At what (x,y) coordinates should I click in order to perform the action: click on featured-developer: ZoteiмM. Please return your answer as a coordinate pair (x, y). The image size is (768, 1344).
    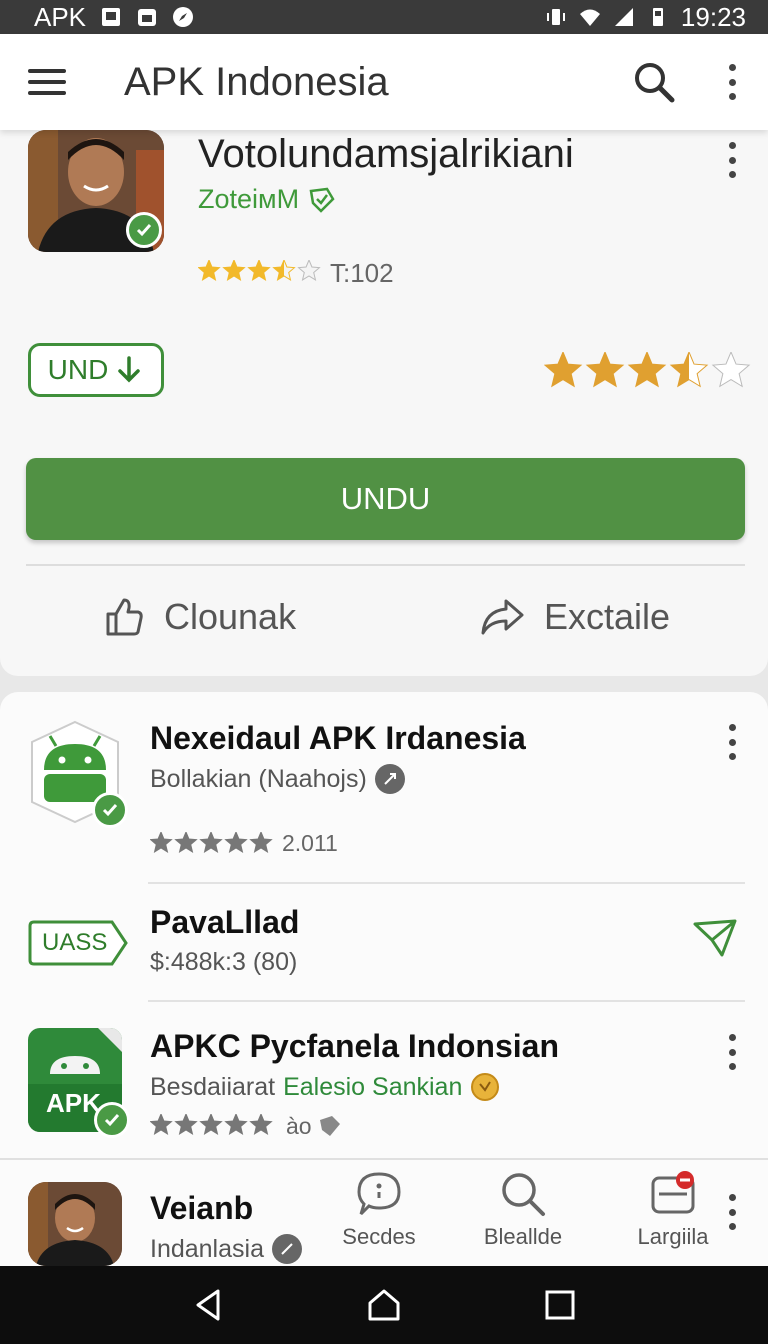
    Looking at the image, I should click on (267, 199).